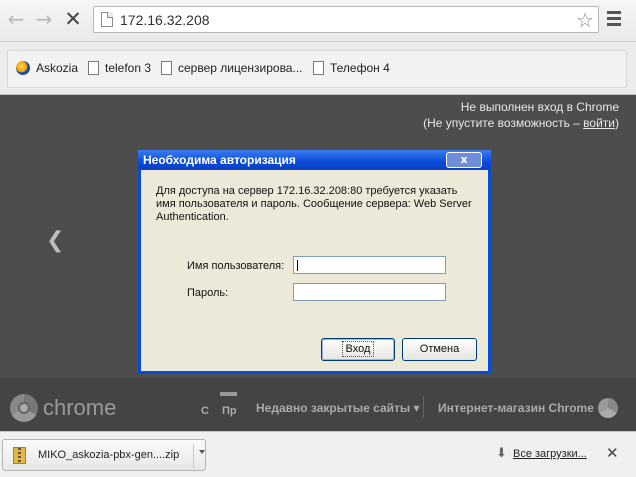 The height and width of the screenshot is (477, 636). I want to click on close-icon: x, so click(464, 160).